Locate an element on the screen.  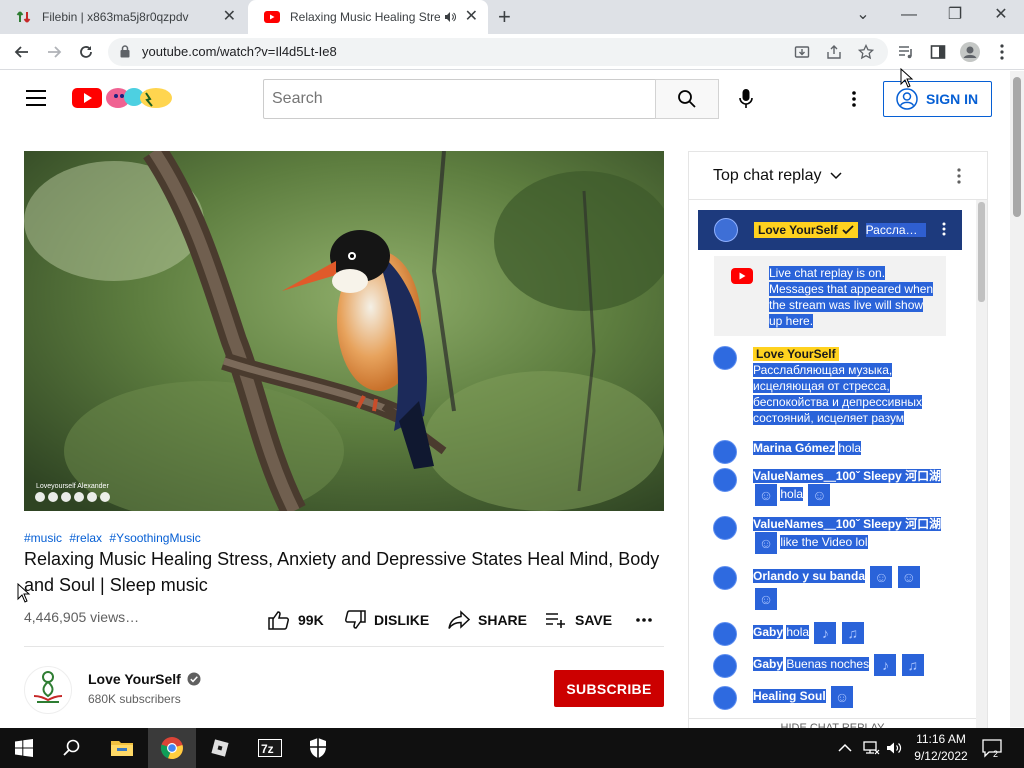
voice-search-mic-icon is located at coordinates (746, 99).